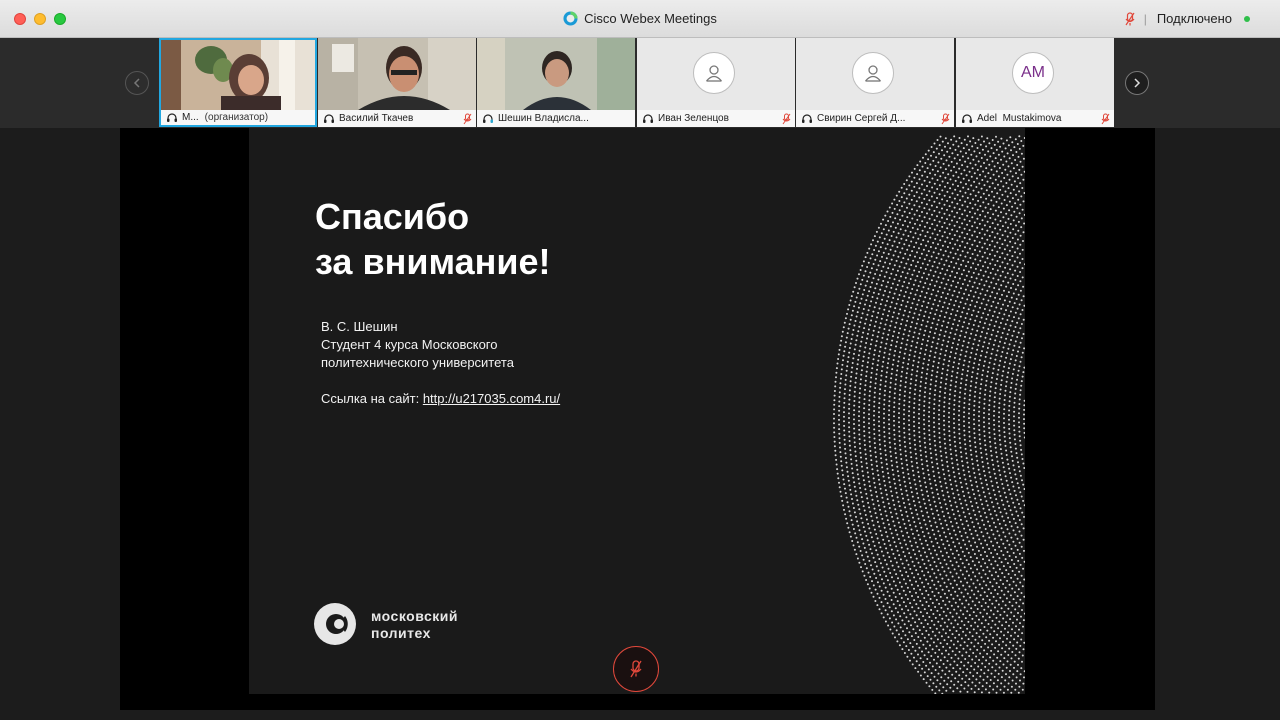  I want to click on site-link: http://u217035.com4.ru/, so click(491, 398).